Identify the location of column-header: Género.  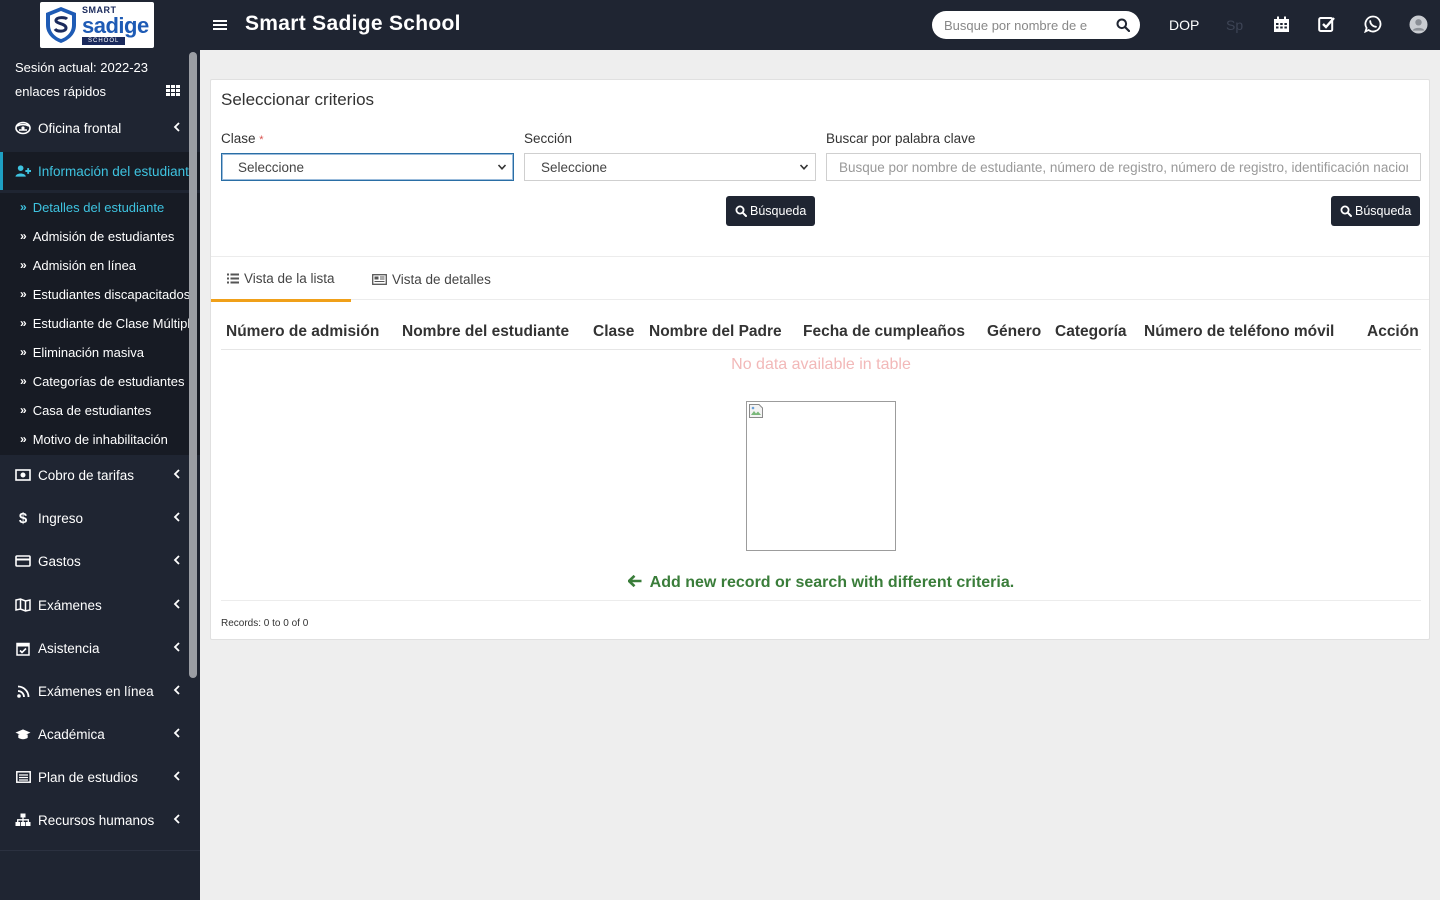
(1014, 332).